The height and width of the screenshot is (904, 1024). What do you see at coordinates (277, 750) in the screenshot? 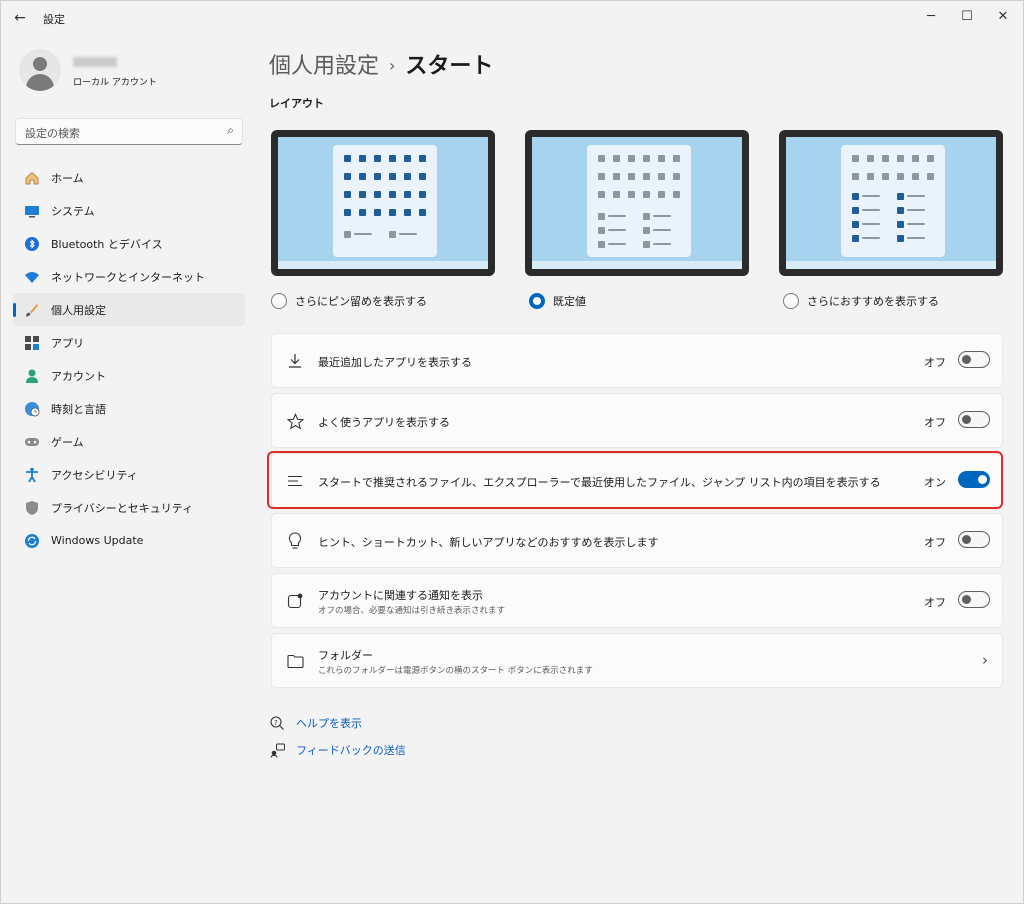
I see `feedback-icon` at bounding box center [277, 750].